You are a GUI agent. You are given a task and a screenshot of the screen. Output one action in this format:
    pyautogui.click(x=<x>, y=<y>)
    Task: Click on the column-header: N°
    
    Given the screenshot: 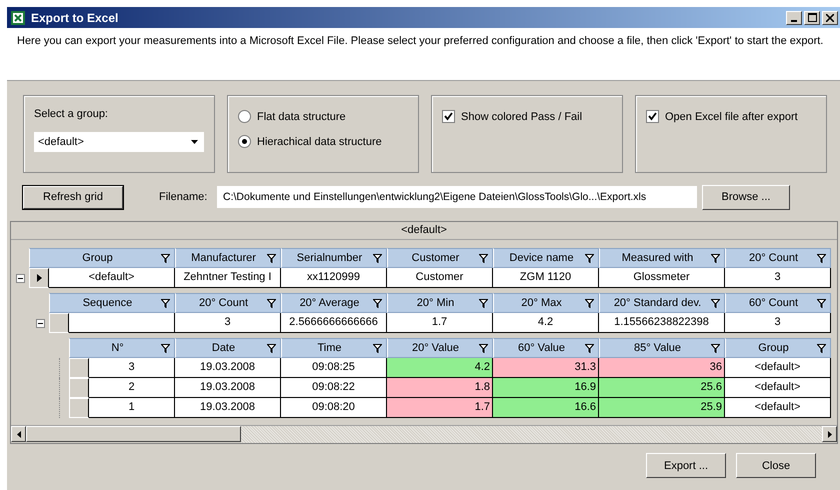 What is the action you would take?
    pyautogui.click(x=122, y=348)
    